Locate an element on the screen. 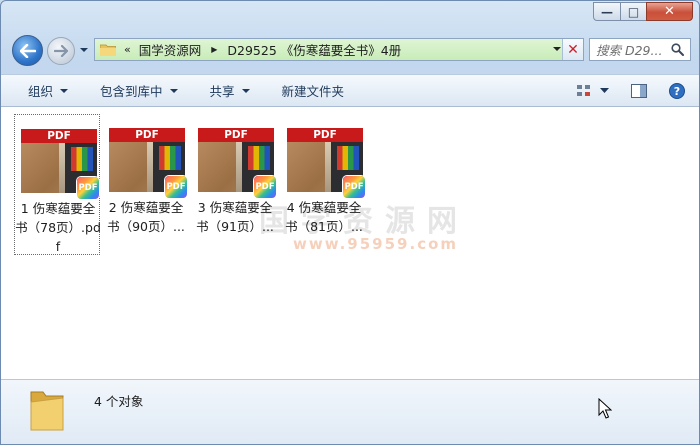 The image size is (700, 445). organize-menu-button: 组织 is located at coordinates (48, 90).